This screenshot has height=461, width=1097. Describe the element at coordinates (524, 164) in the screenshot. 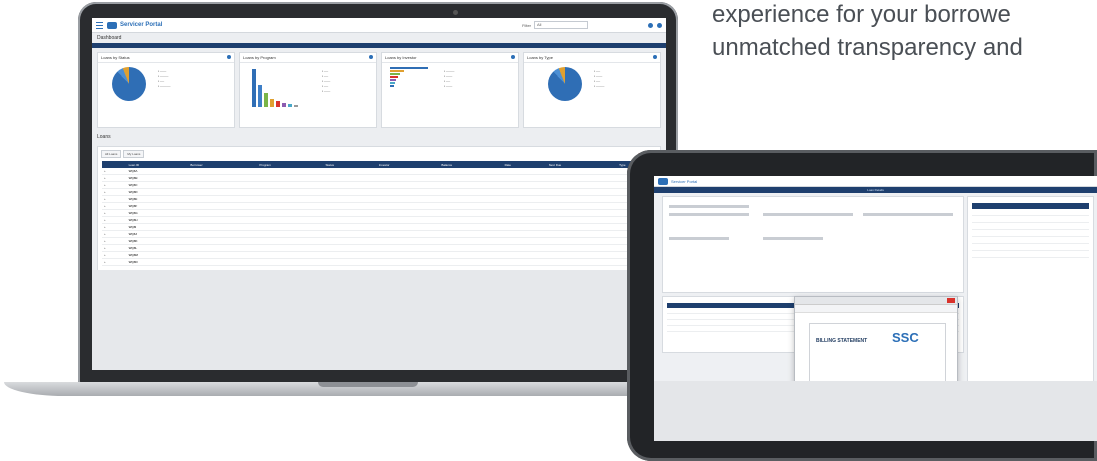

I see `column-header: Rate` at that location.